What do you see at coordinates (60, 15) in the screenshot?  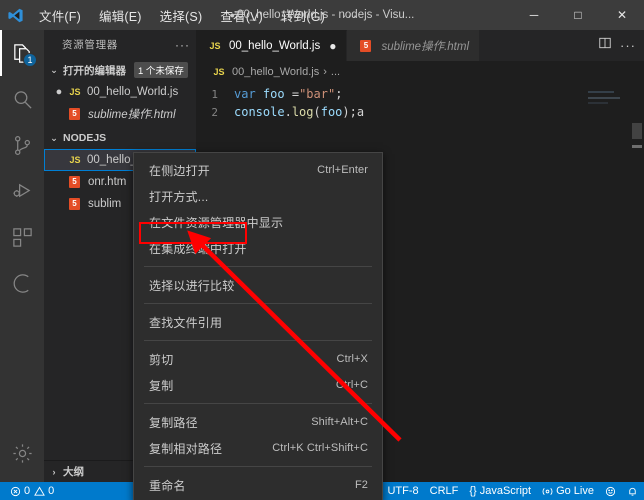 I see `menu-file: 文件(F)` at bounding box center [60, 15].